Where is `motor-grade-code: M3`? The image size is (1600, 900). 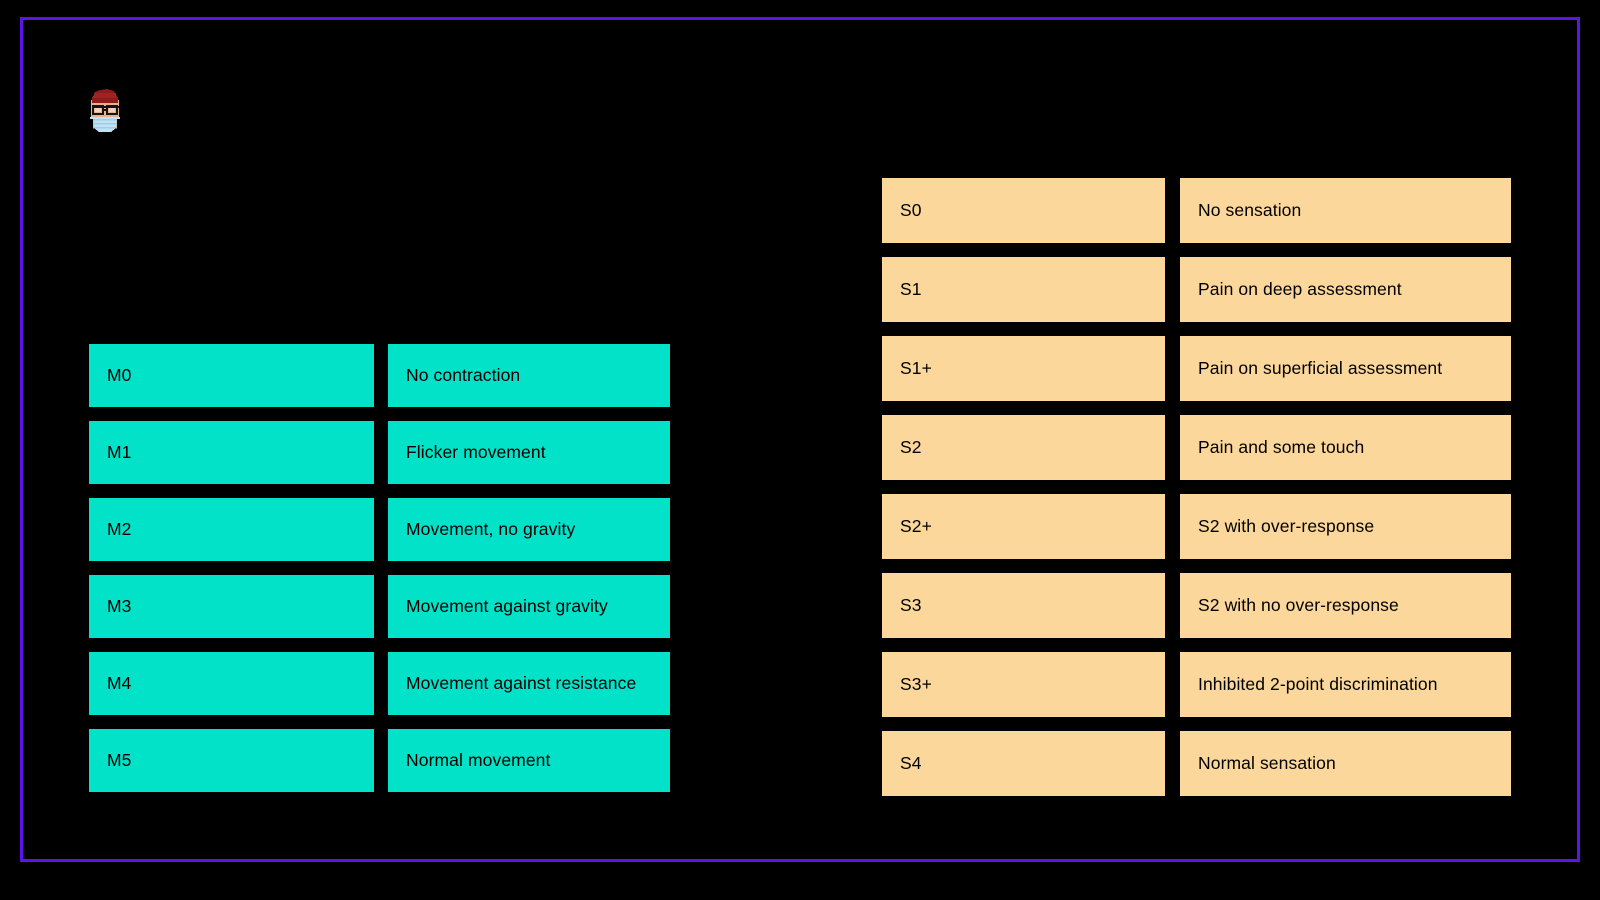 motor-grade-code: M3 is located at coordinates (231, 606).